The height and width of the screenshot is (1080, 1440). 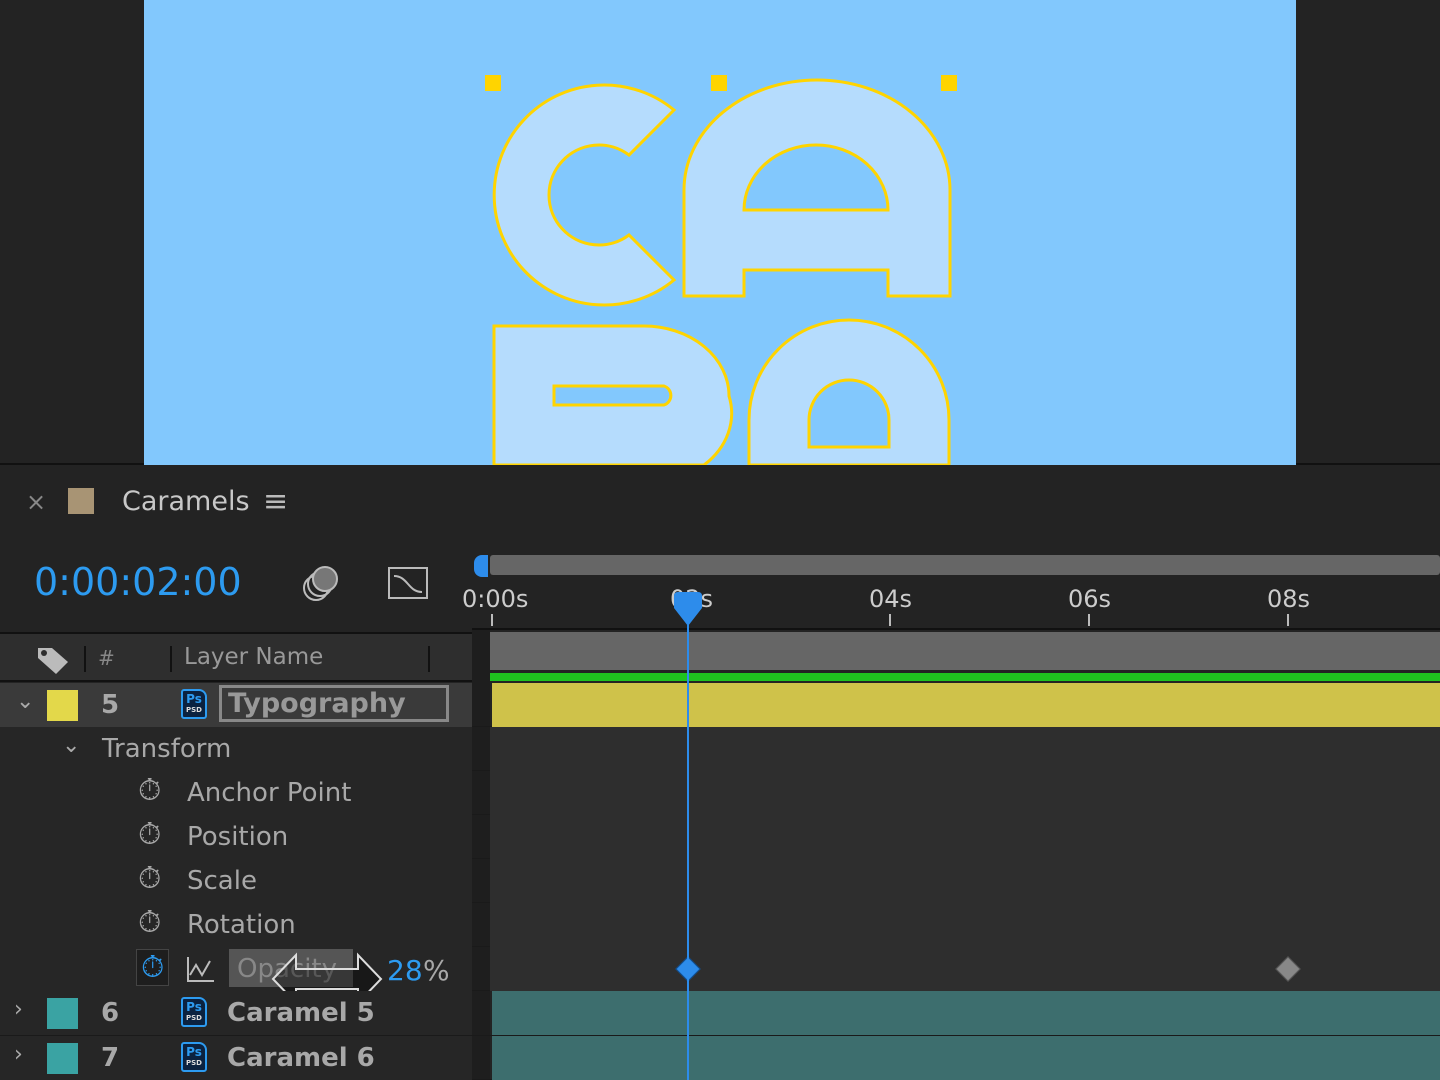 I want to click on property-row-position: ⏱ Position, so click(x=720, y=837).